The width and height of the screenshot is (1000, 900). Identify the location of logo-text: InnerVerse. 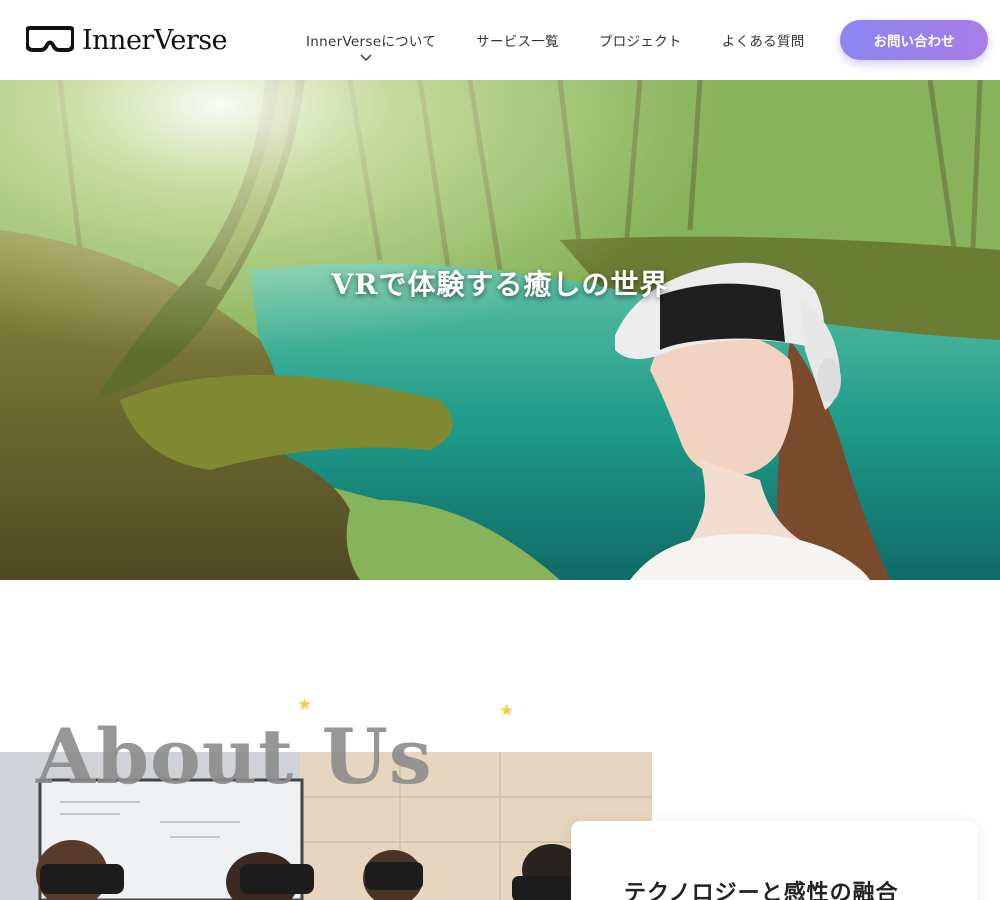
(155, 40).